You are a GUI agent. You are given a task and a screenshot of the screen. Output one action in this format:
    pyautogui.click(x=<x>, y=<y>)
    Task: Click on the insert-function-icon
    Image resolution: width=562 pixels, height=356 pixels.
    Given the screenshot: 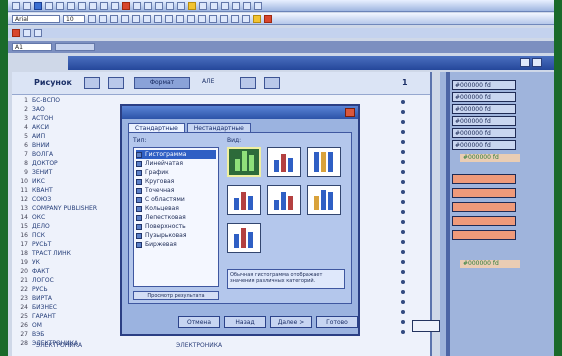 What is the action you would take?
    pyautogui.click(x=38, y=33)
    